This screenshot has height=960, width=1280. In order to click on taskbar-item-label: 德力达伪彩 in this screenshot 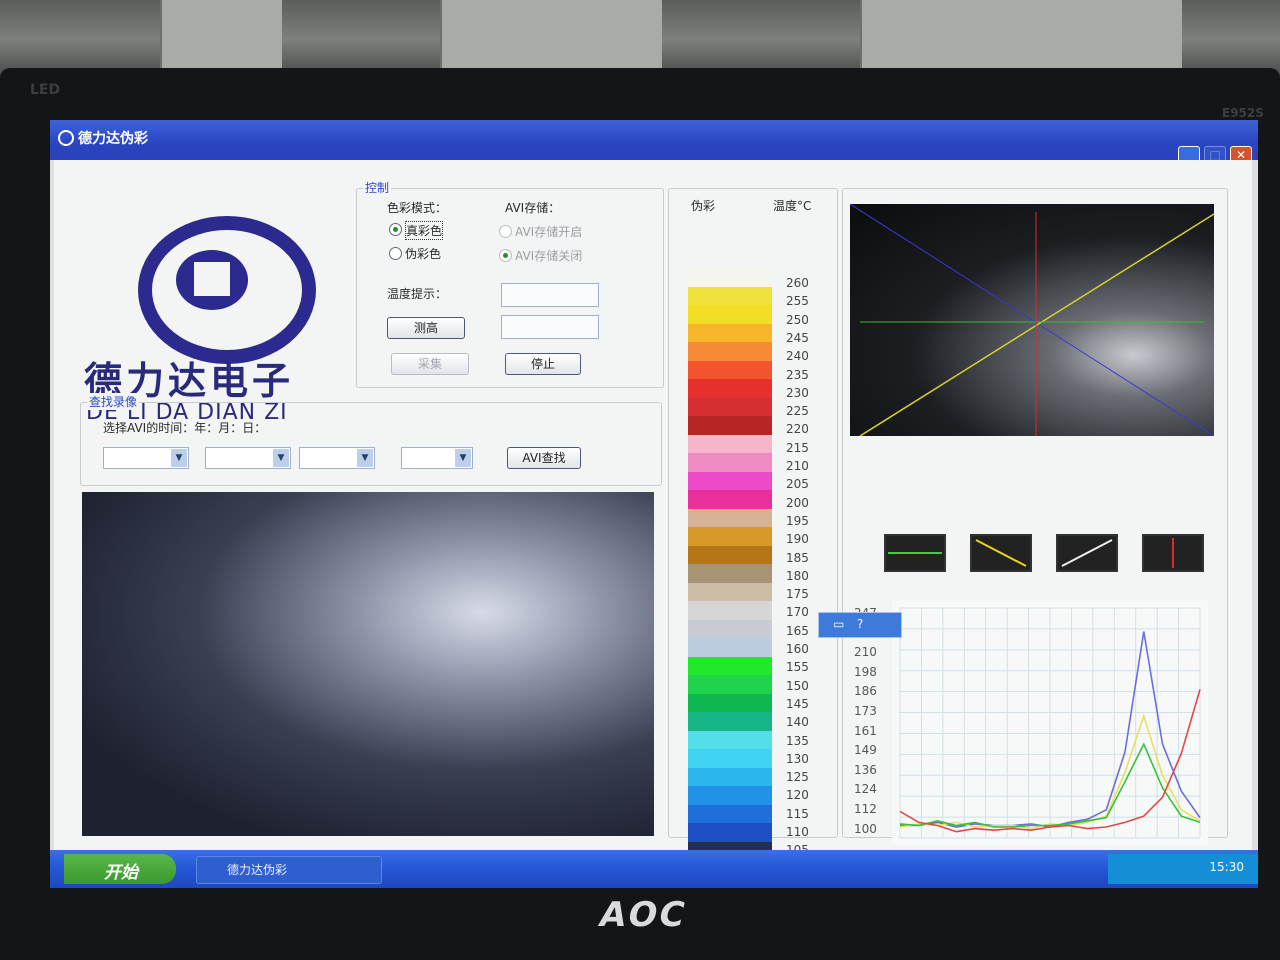, I will do `click(257, 870)`.